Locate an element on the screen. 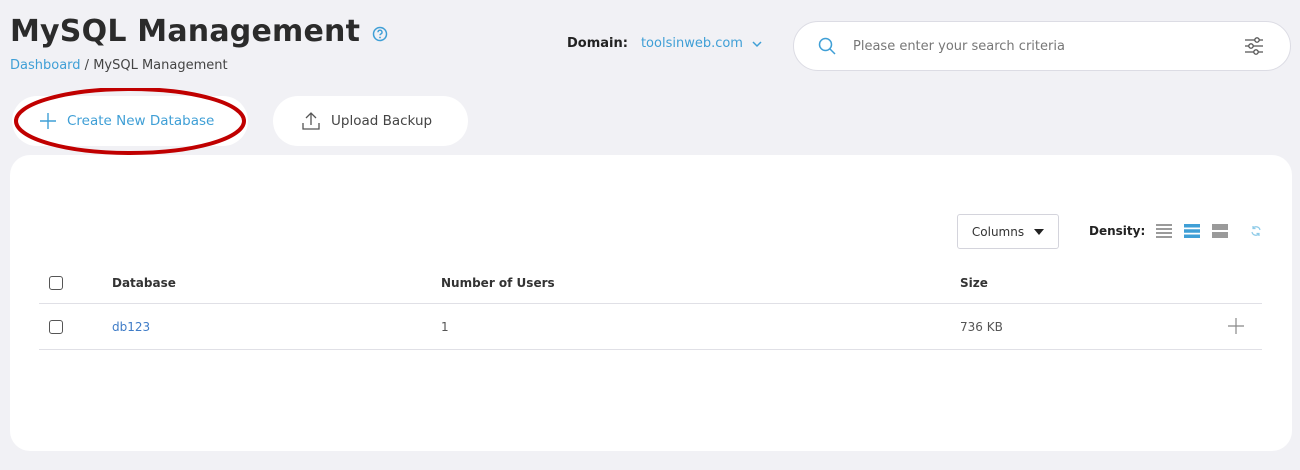 The image size is (1300, 470). density-controls: Density: is located at coordinates (1175, 231).